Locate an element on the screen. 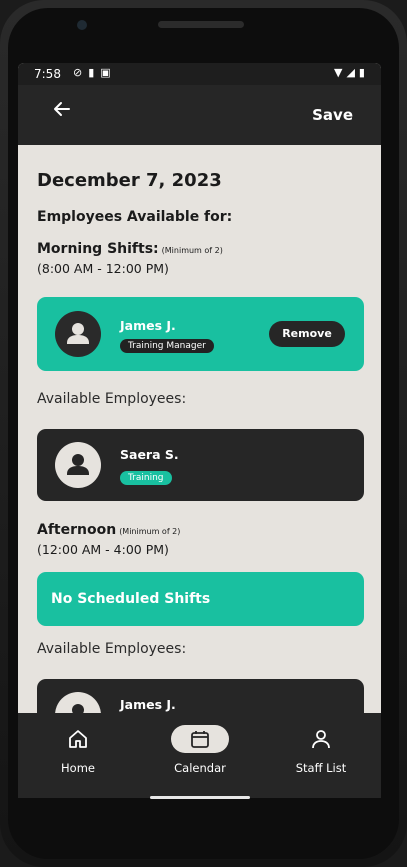 The width and height of the screenshot is (407, 867). nav-staff-icon-wrap is located at coordinates (321, 739).